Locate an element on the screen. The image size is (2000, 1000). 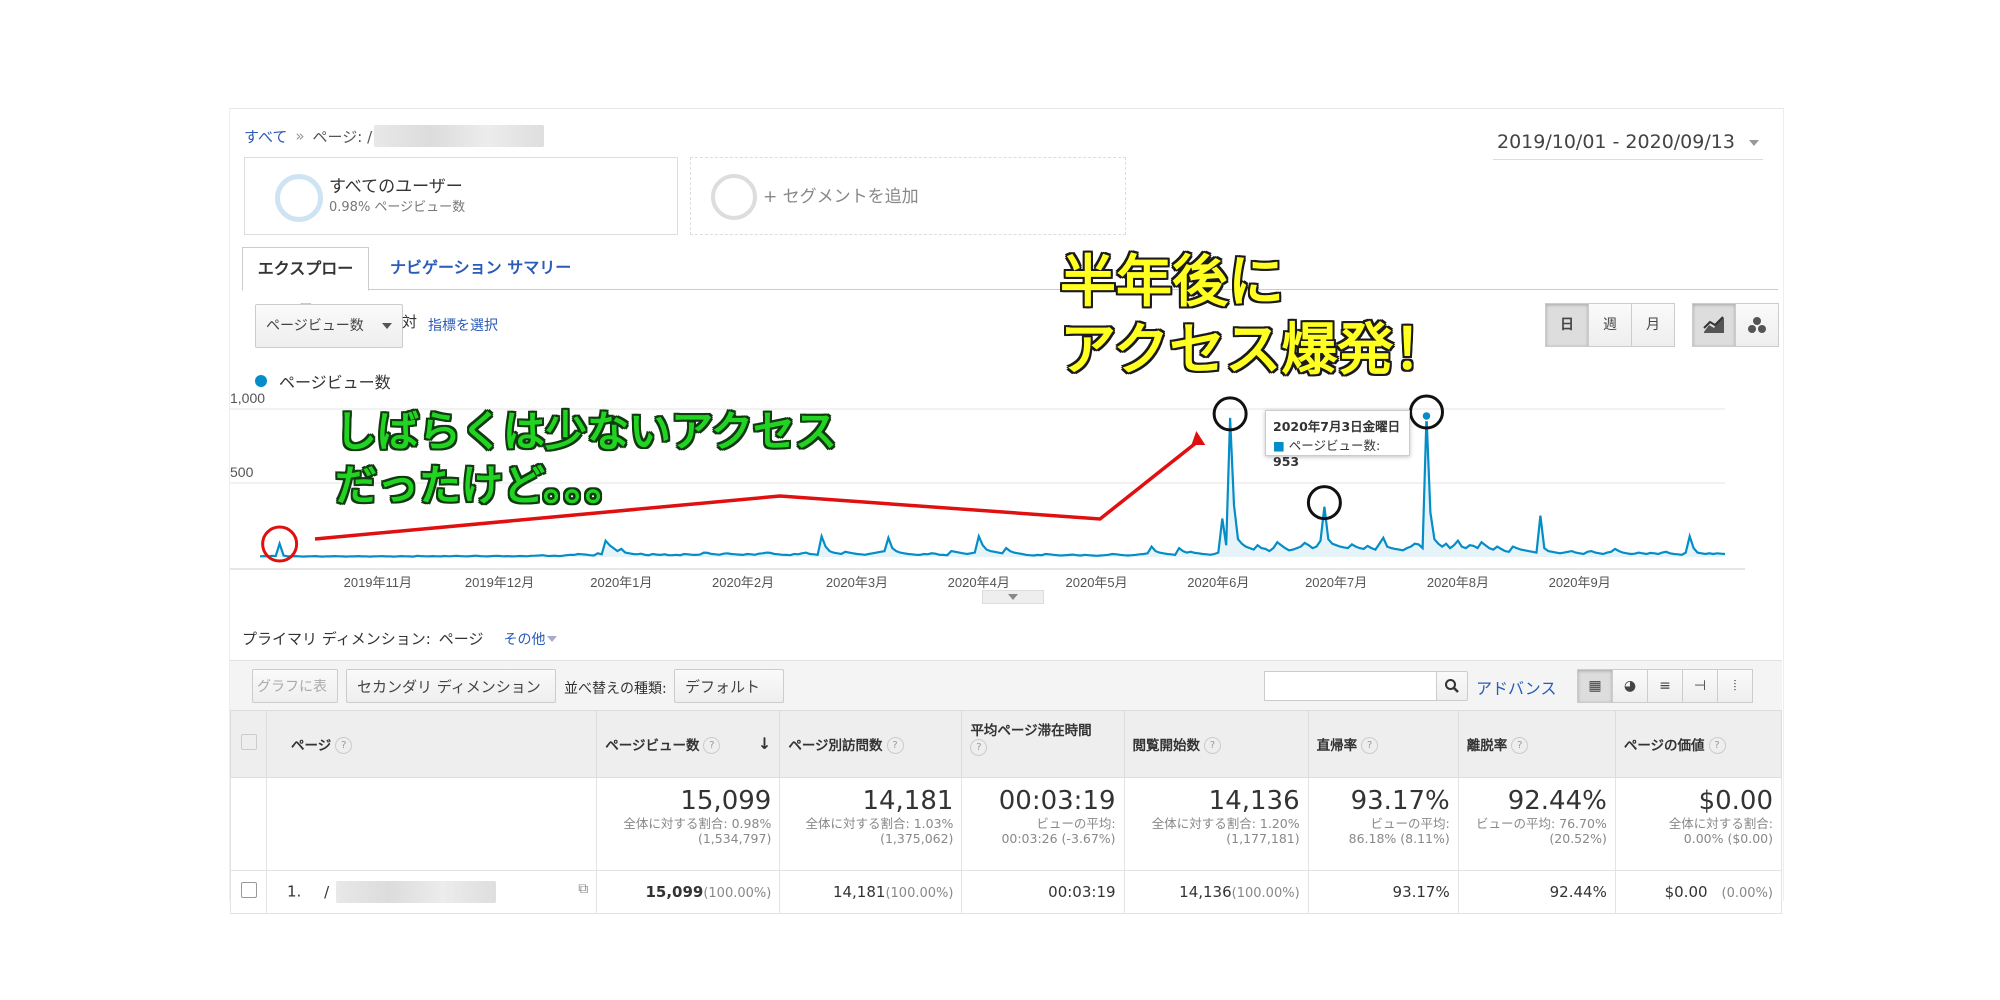
x-tick-label: 2020年4月 is located at coordinates (979, 582).